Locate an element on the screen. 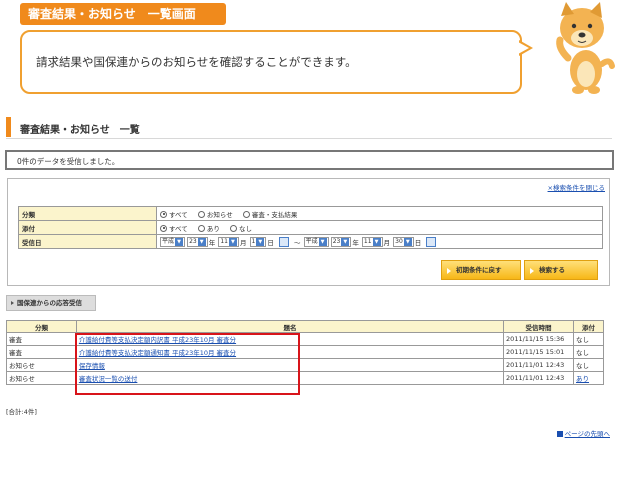 The image size is (618, 481). receive-message-box: 0件のデータを受信しました。 is located at coordinates (309, 160).